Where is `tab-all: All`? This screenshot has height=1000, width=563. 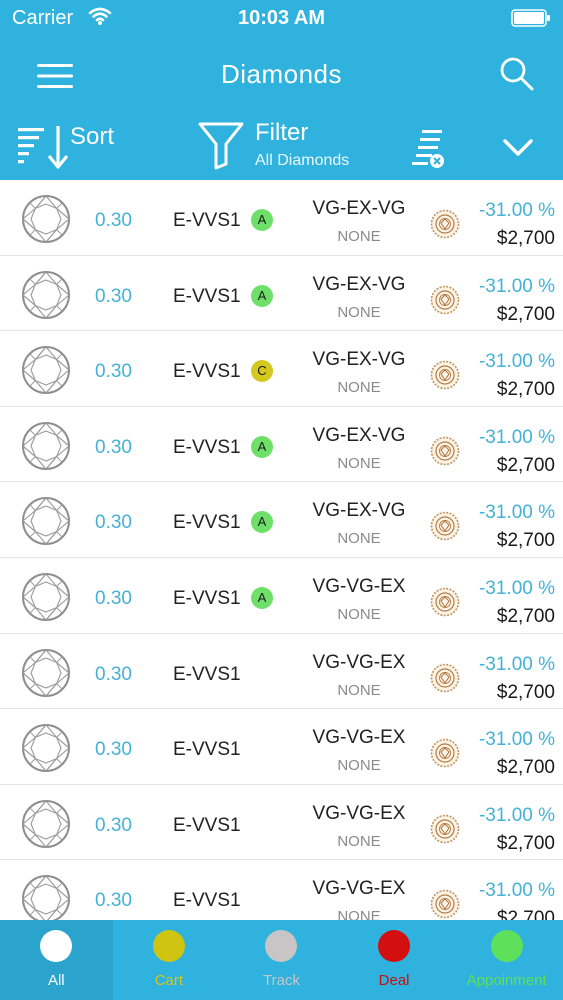
tab-all: All is located at coordinates (56, 960).